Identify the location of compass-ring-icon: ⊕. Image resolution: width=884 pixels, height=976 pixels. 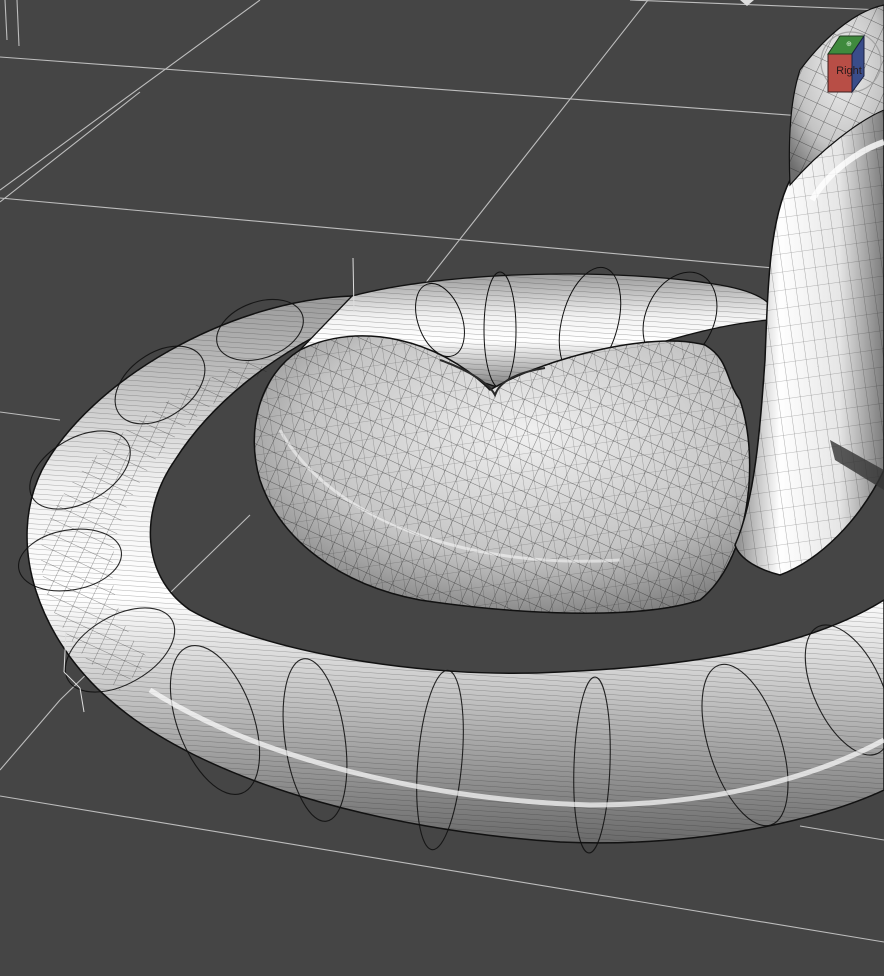
(851, 62).